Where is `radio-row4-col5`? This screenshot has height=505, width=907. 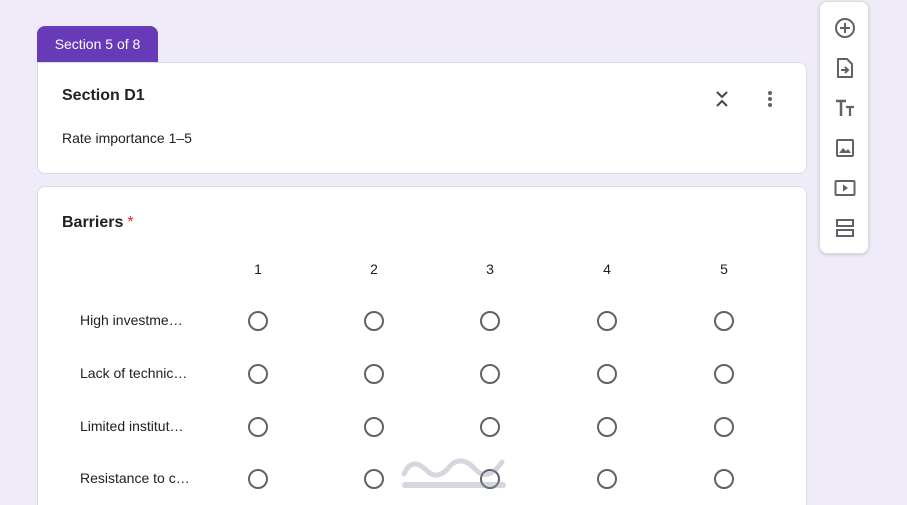
radio-row4-col5 is located at coordinates (724, 479).